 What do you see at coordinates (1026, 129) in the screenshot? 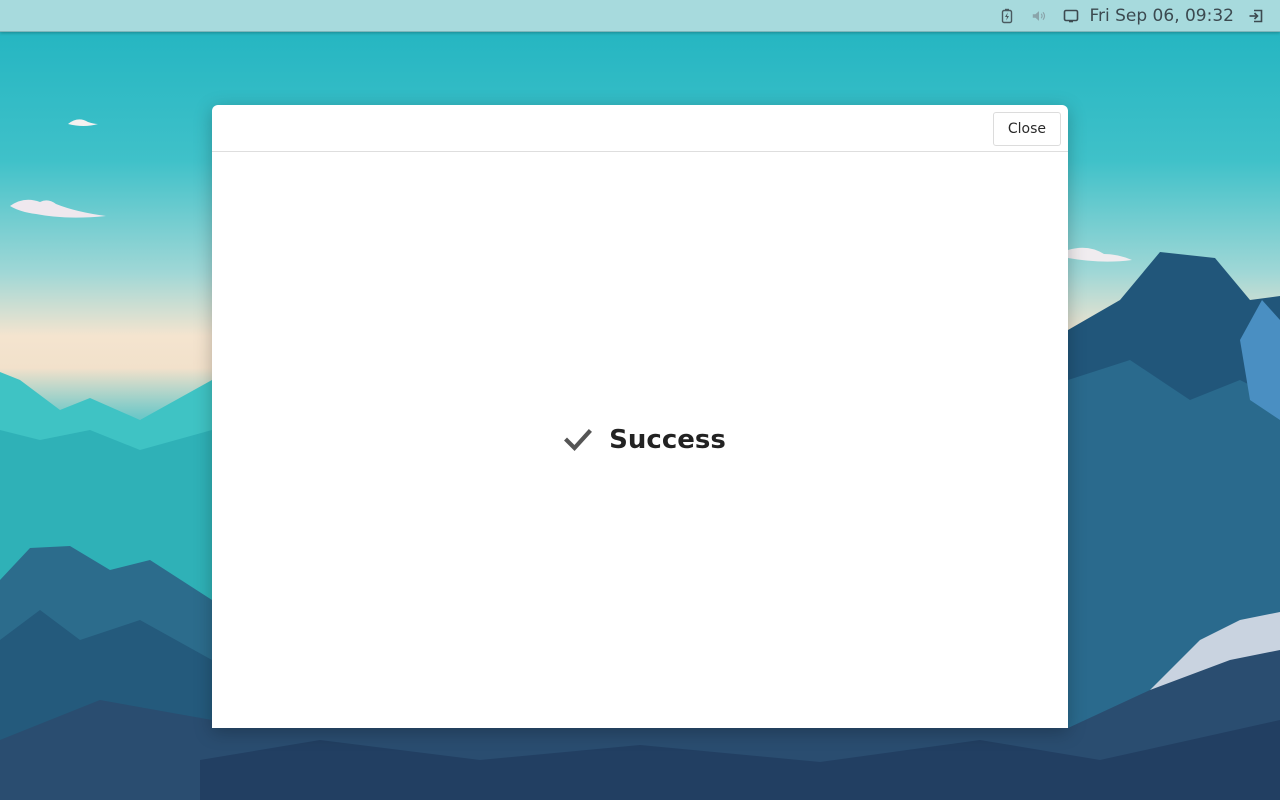
I see `close-button: Close` at bounding box center [1026, 129].